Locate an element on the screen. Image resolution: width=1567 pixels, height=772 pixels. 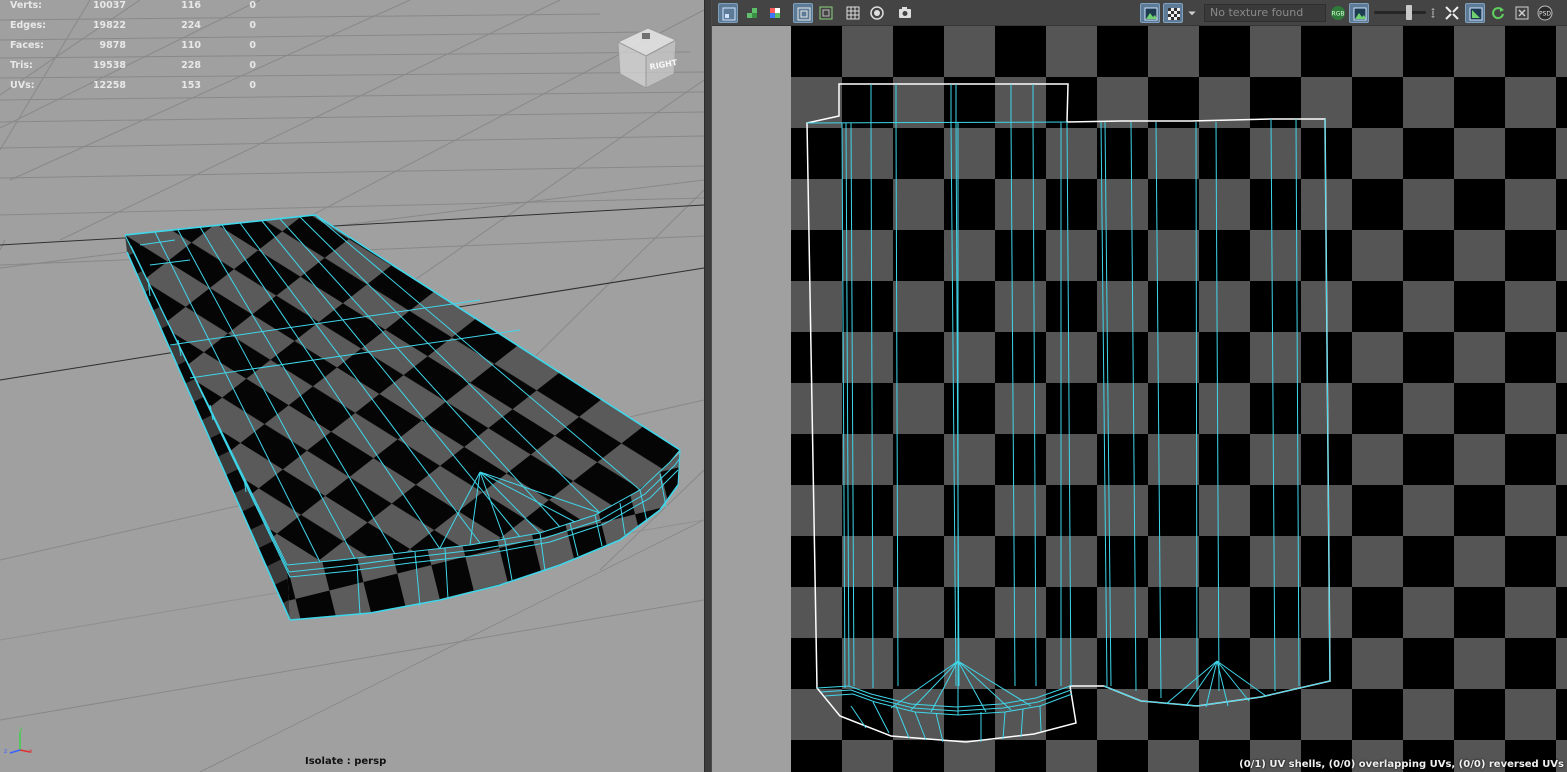
rgb-channel-icon: RGB is located at coordinates (1338, 13).